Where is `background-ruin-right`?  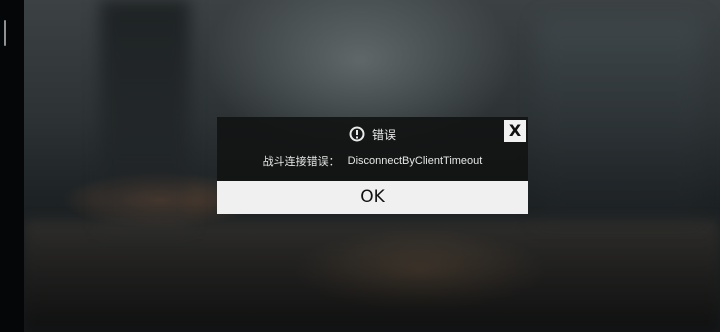
background-ruin-right is located at coordinates (620, 120).